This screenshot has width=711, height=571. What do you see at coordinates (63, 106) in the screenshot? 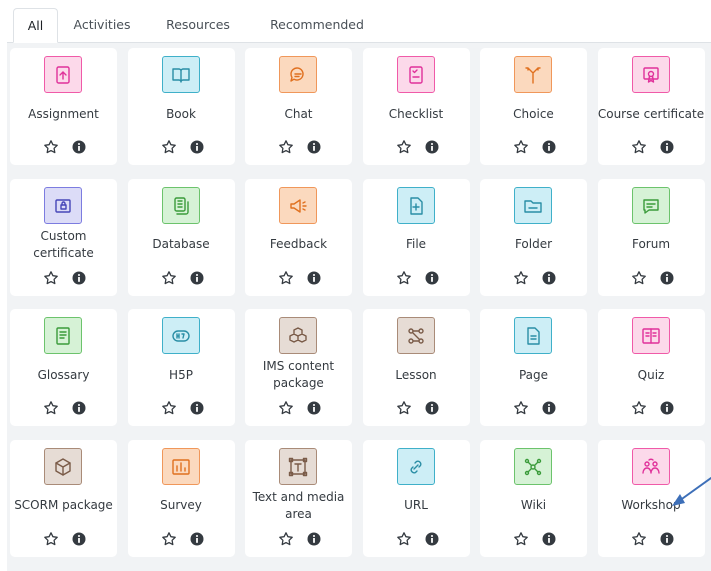
I see `module-card-assignment: Assignment` at bounding box center [63, 106].